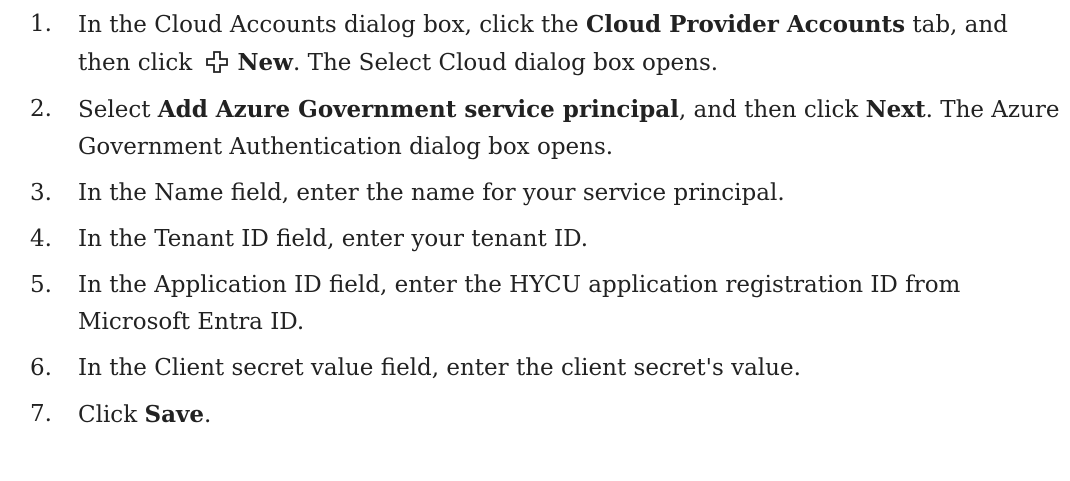 Image resolution: width=1070 pixels, height=481 pixels. Describe the element at coordinates (745, 24) in the screenshot. I see `bold-term: Cloud Provider Accounts` at that location.